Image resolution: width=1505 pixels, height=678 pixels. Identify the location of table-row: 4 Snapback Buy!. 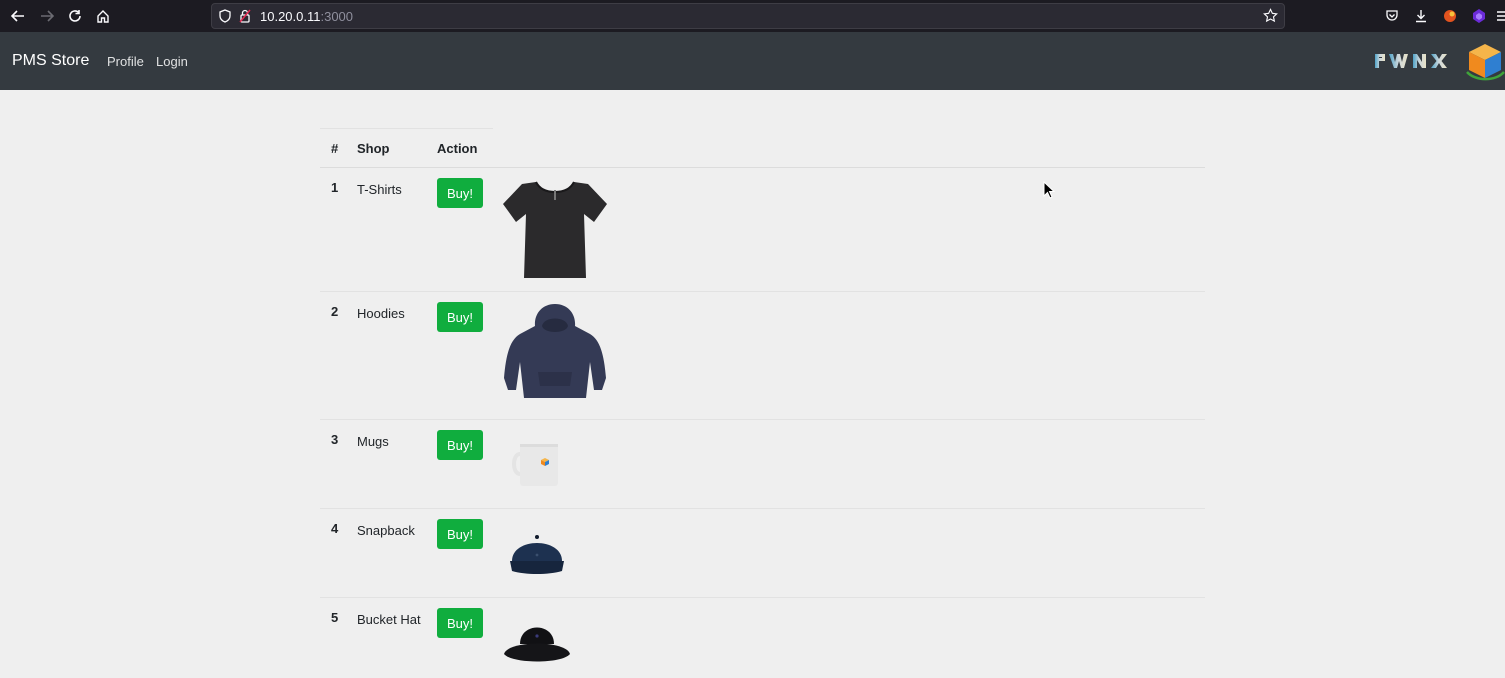
(762, 553).